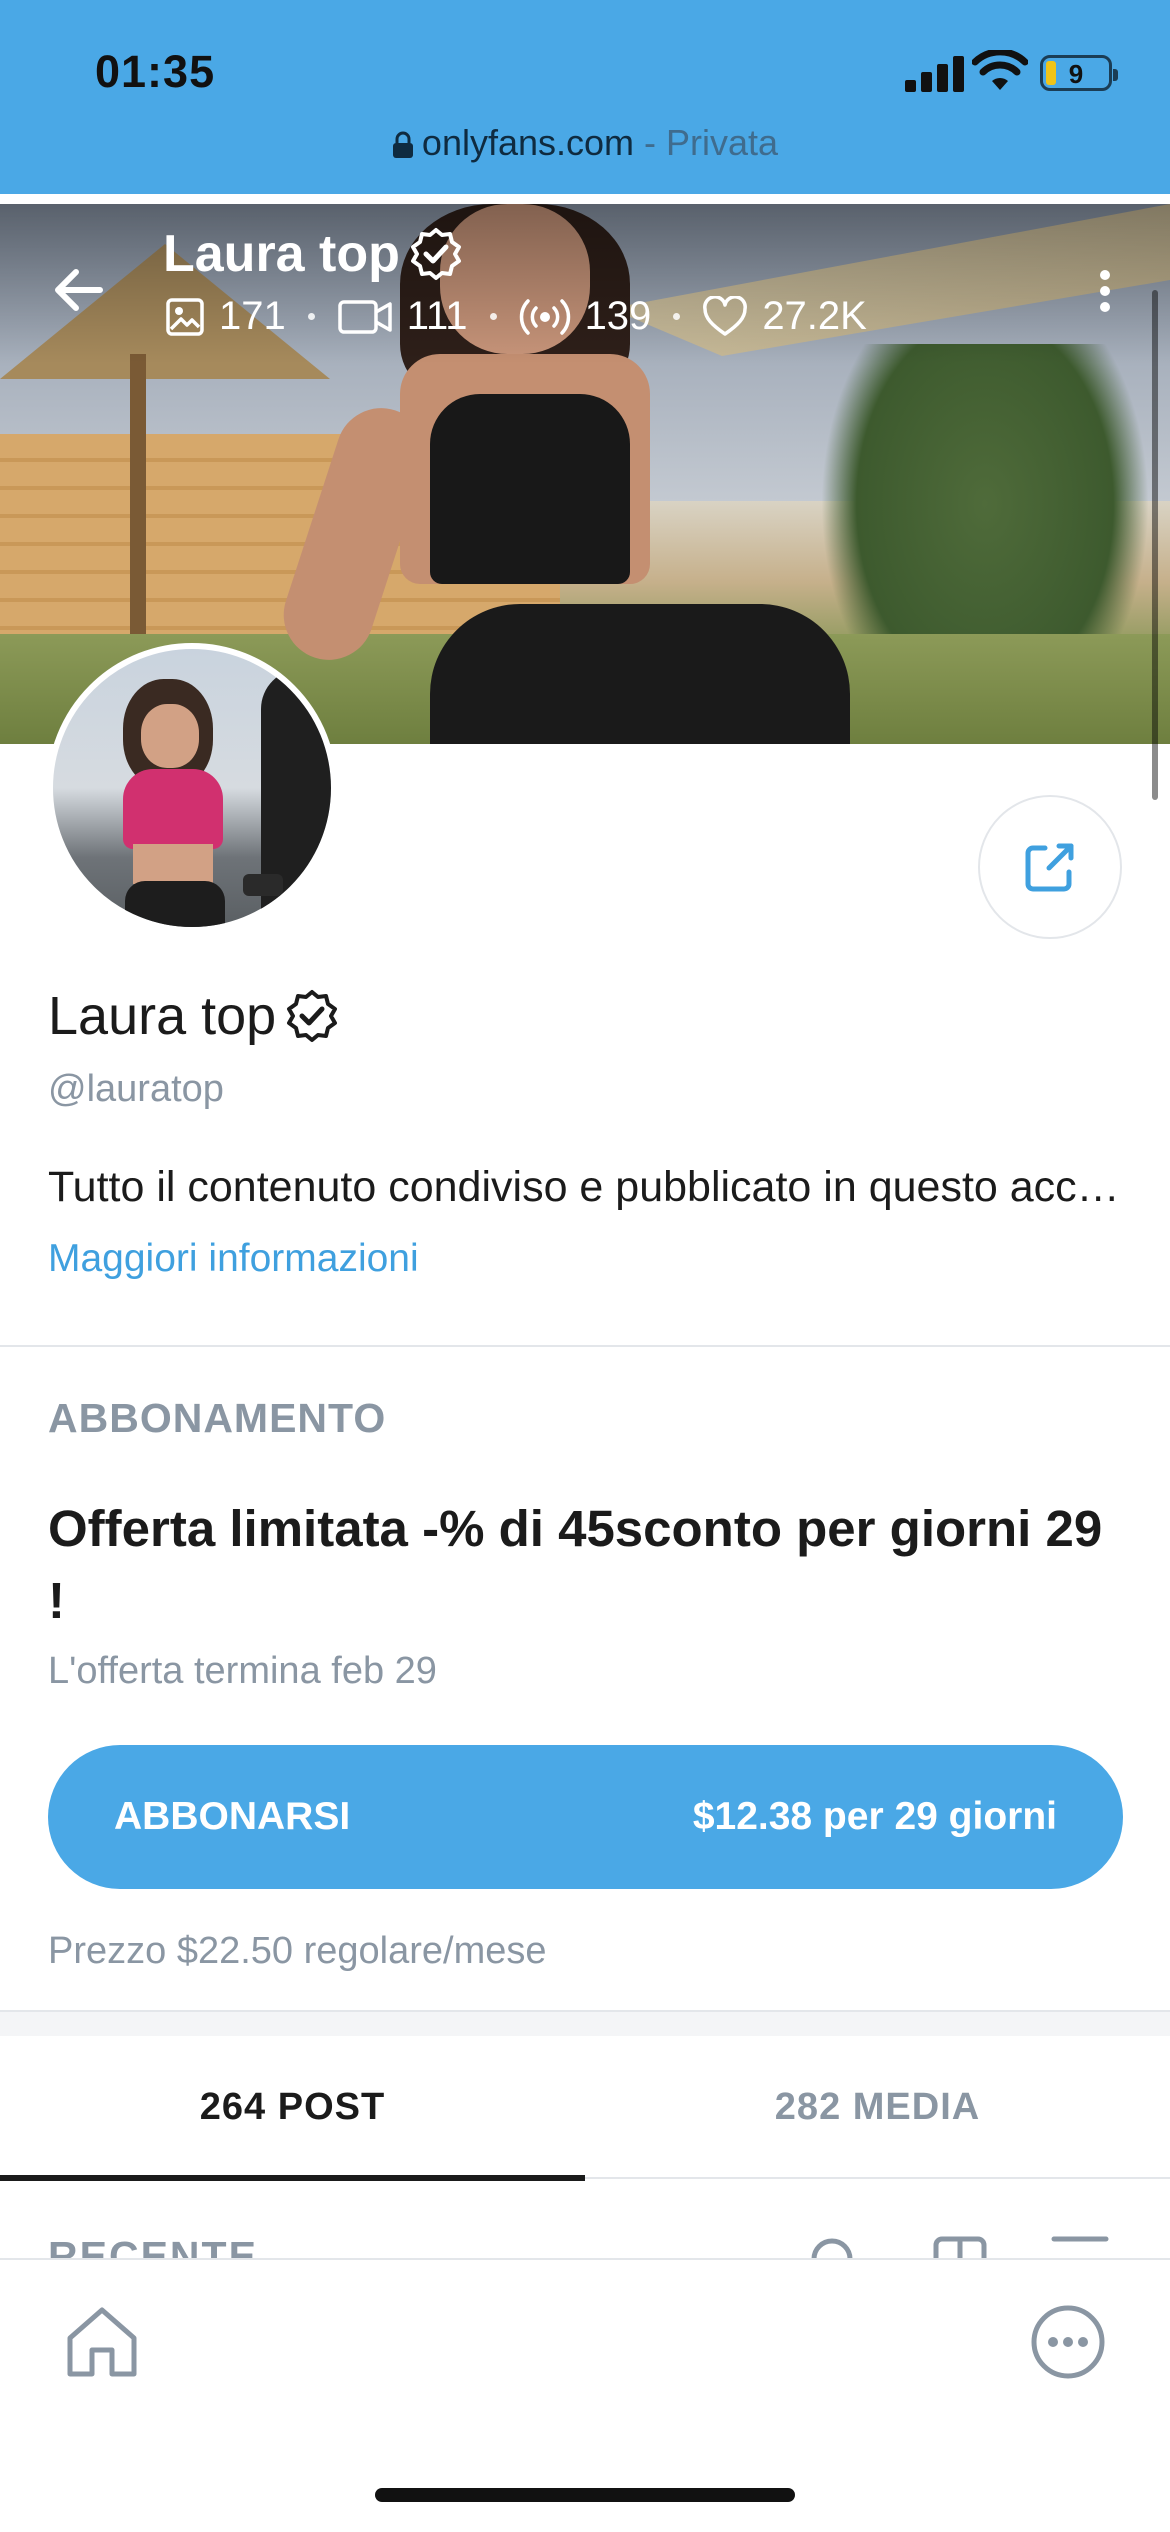 The width and height of the screenshot is (1170, 2532). I want to click on browsing-mode: Privata, so click(722, 142).